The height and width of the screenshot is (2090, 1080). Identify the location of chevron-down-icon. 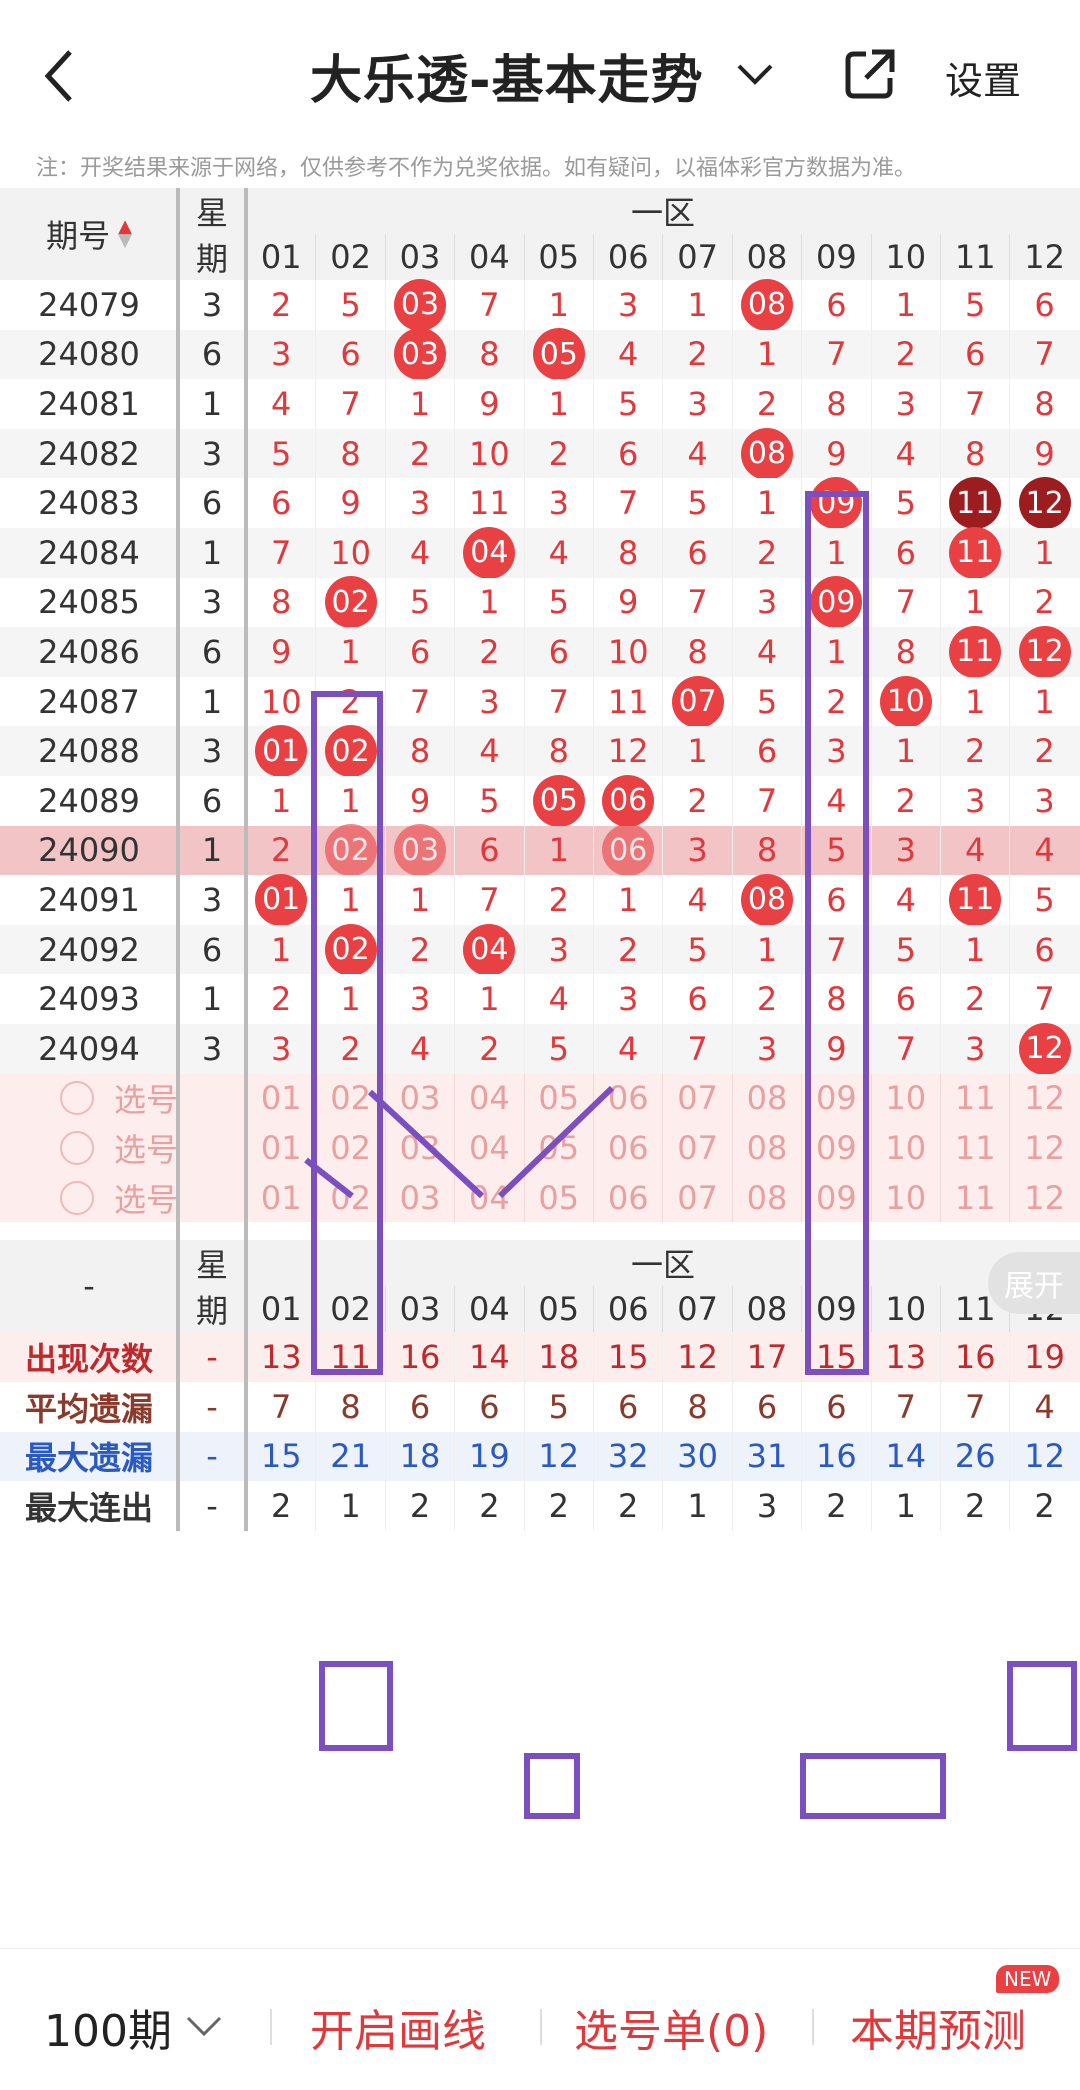
(204, 2026).